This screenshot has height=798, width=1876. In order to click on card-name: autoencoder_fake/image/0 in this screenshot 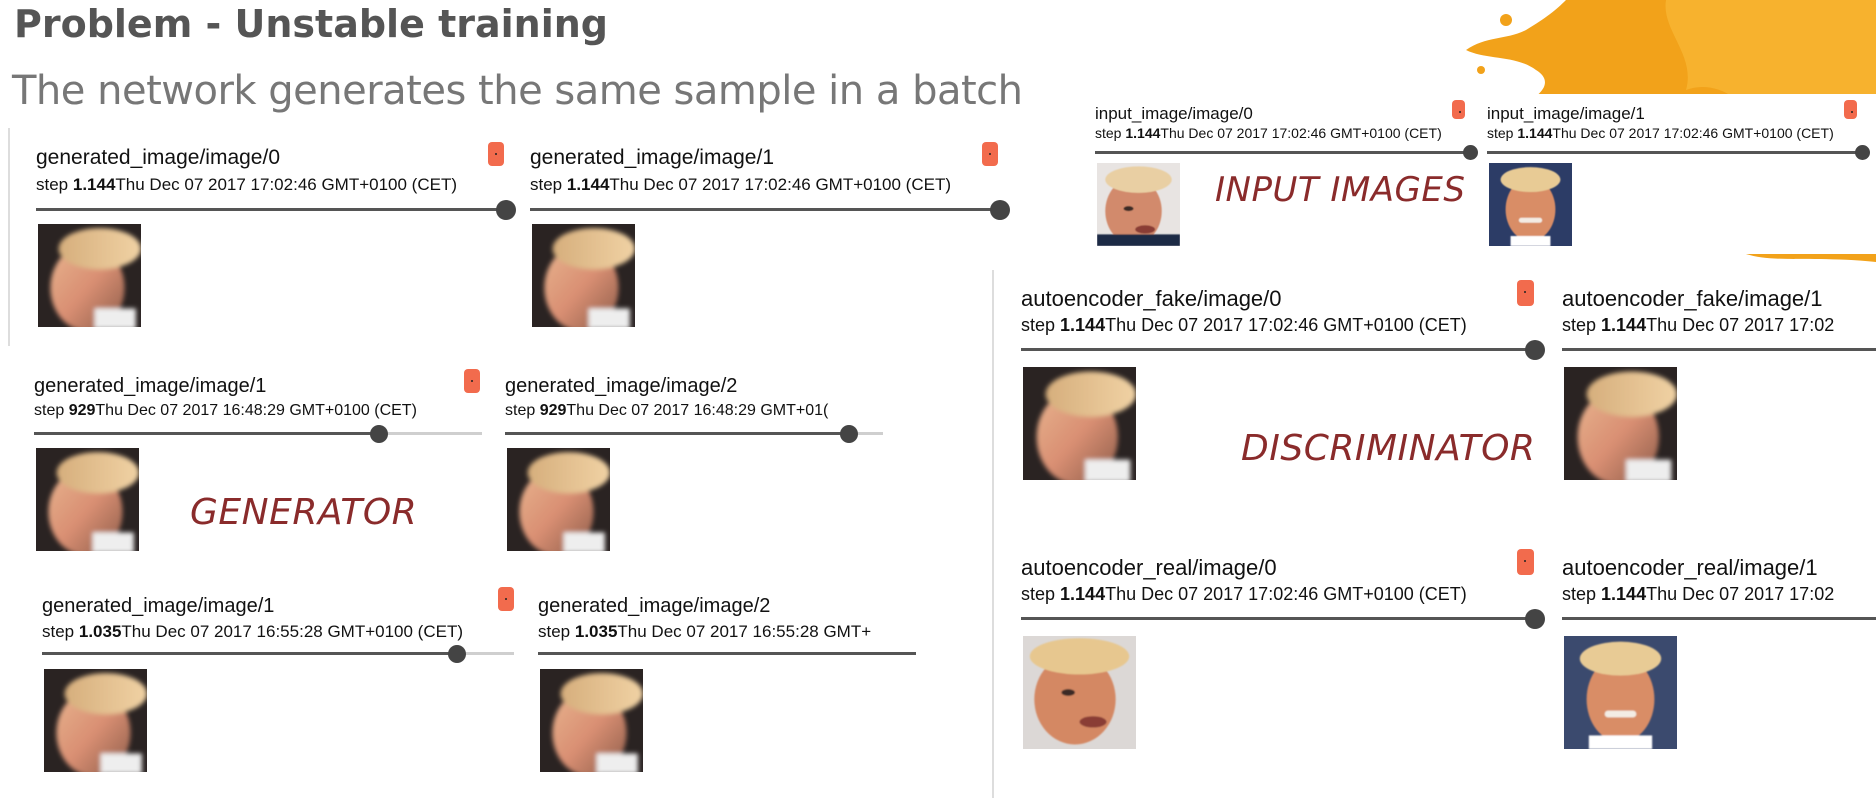, I will do `click(1151, 298)`.